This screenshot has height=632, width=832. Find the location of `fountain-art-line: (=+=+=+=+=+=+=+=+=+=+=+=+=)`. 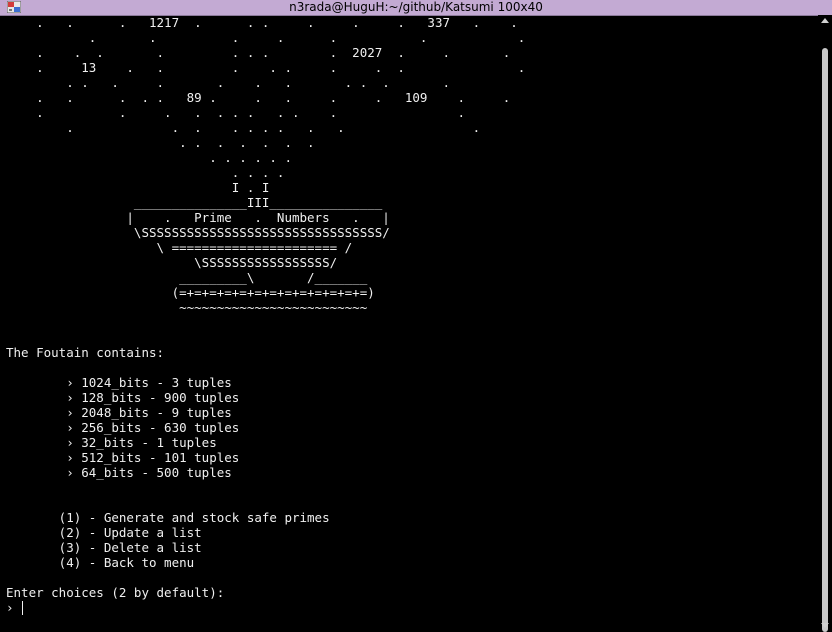

fountain-art-line: (=+=+=+=+=+=+=+=+=+=+=+=+=) is located at coordinates (190, 292).